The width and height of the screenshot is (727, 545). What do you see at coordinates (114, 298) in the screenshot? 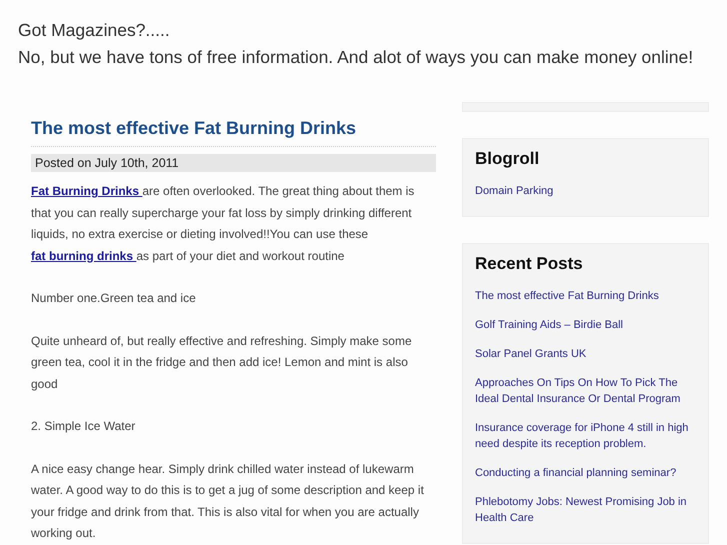
I see `post-paragraph: Number one.Green tea and ice` at bounding box center [114, 298].